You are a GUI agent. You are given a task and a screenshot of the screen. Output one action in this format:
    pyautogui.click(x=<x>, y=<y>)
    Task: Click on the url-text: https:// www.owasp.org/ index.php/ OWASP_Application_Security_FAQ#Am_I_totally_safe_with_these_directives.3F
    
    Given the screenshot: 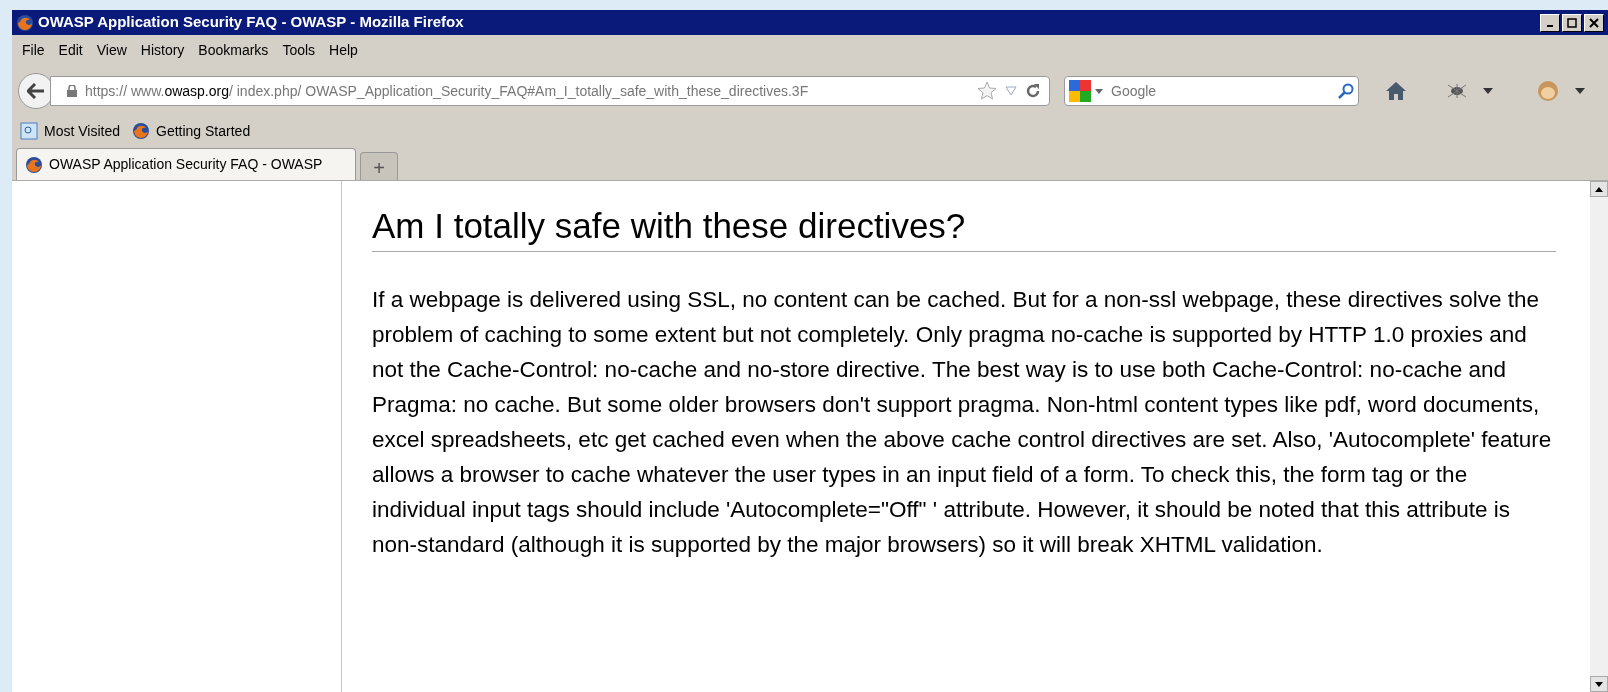 What is the action you would take?
    pyautogui.click(x=447, y=91)
    